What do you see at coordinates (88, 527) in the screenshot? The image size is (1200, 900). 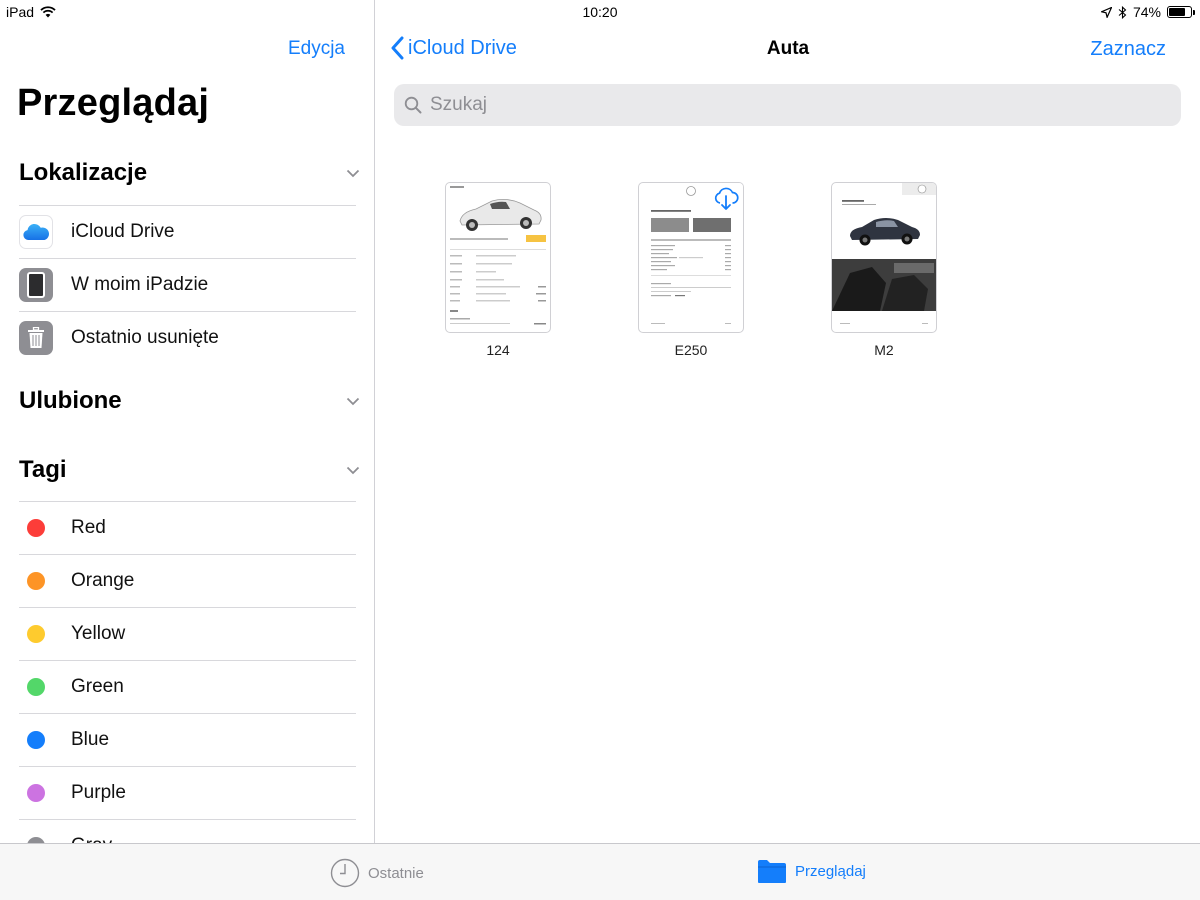 I see `tag-label: Red` at bounding box center [88, 527].